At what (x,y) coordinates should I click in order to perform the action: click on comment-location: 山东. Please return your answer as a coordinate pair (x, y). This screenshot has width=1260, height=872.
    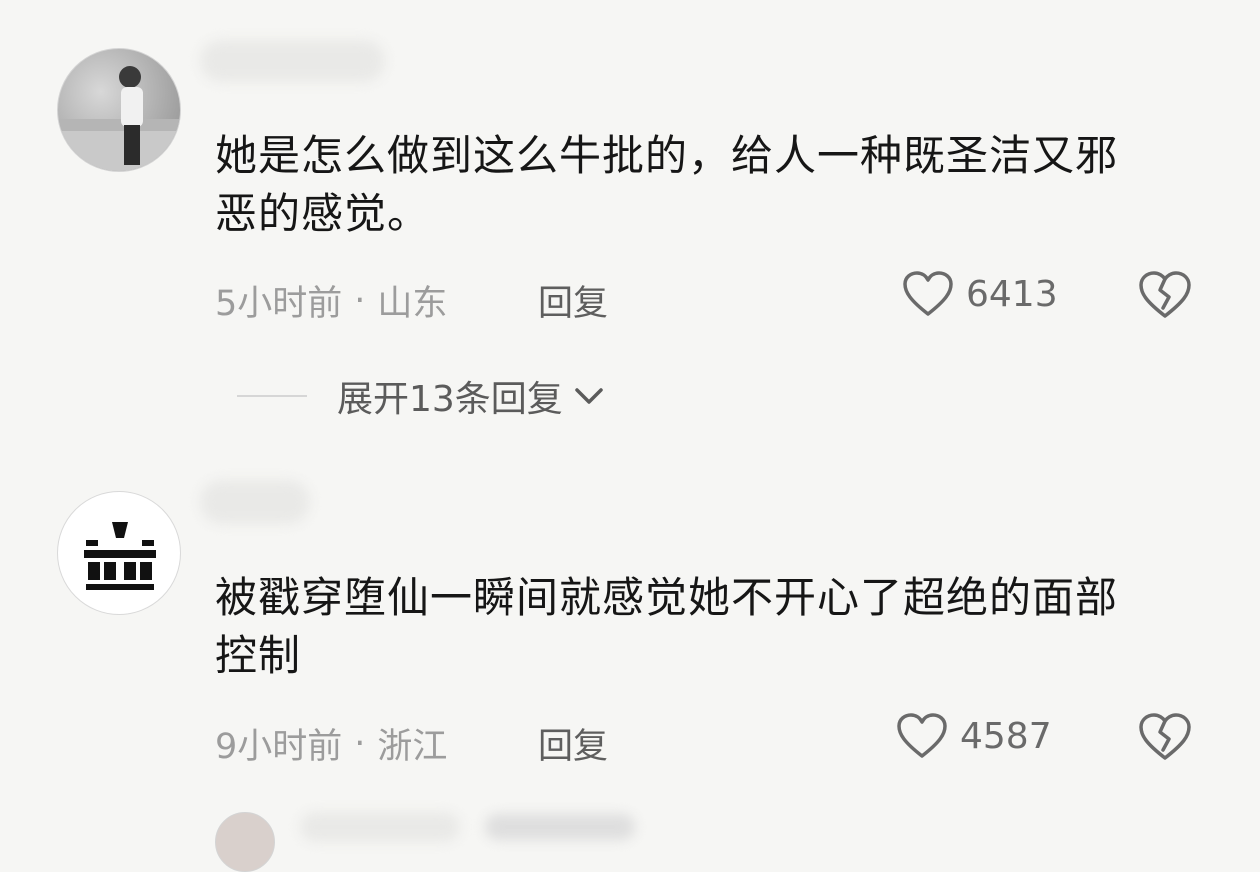
    Looking at the image, I should click on (412, 304).